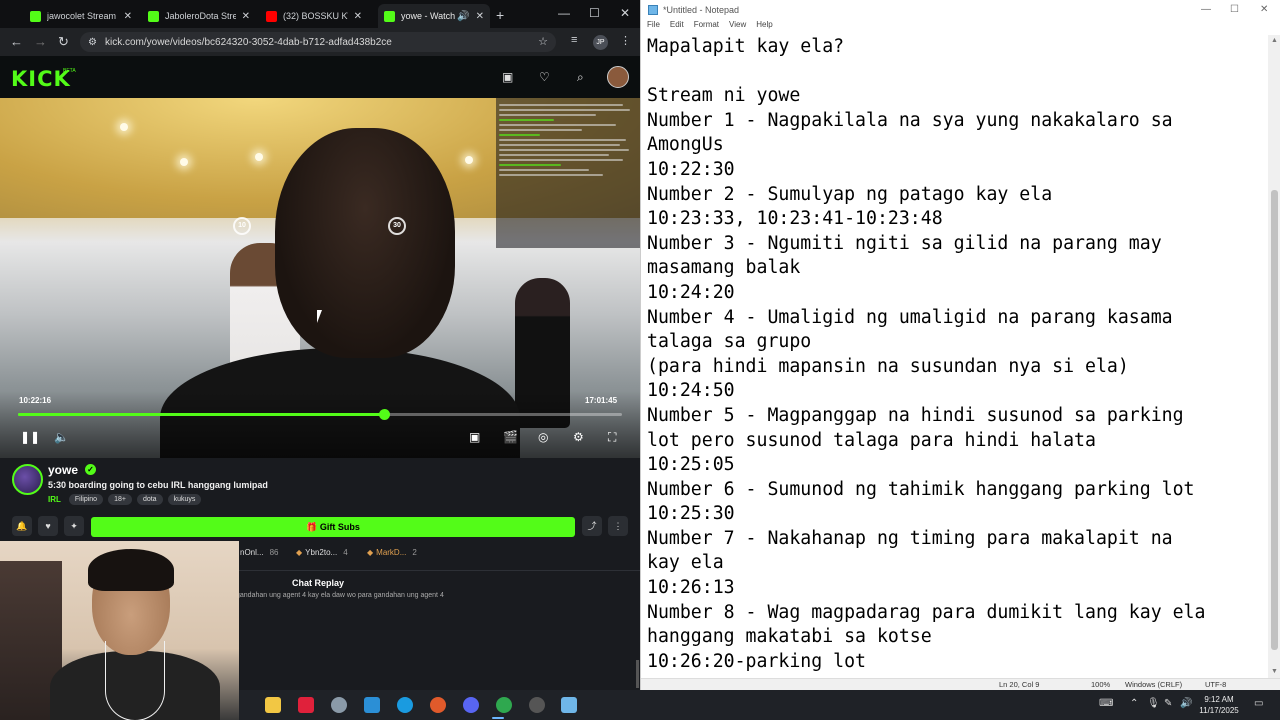 This screenshot has width=1280, height=720. What do you see at coordinates (320, 424) in the screenshot?
I see `video-controls: 10:22:16 17:01:45 ❚❚ 🔈 ▣ 🎬 ◎ ⚙ ⛶` at bounding box center [320, 424].